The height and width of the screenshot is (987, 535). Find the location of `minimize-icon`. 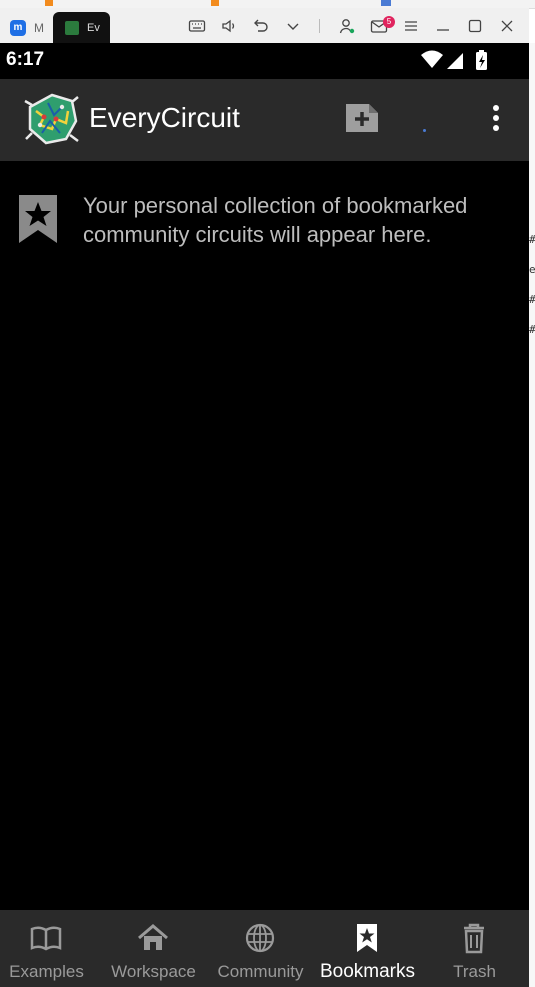

minimize-icon is located at coordinates (443, 26).